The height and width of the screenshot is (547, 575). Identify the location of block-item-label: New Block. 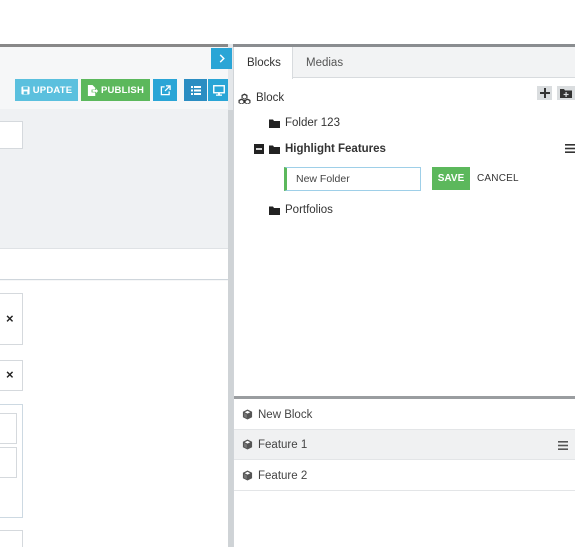
(285, 414).